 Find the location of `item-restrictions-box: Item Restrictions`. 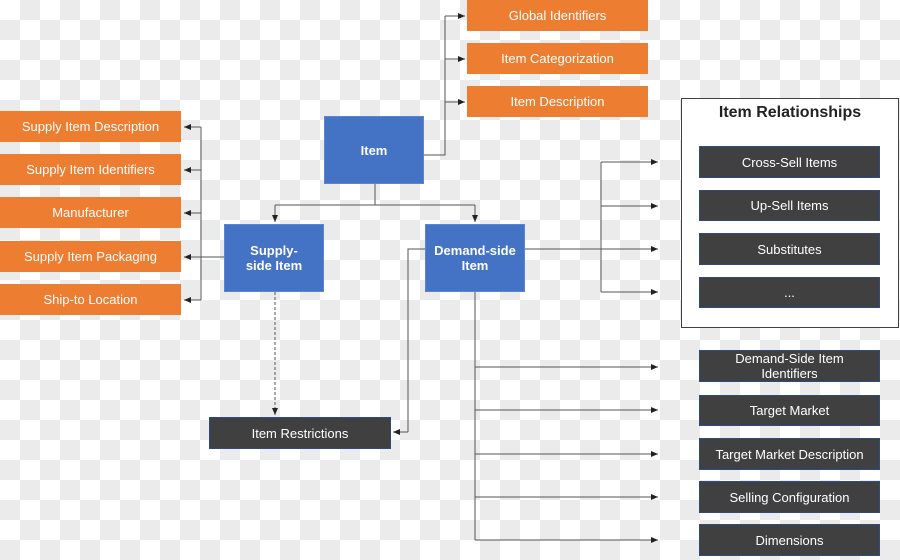

item-restrictions-box: Item Restrictions is located at coordinates (300, 433).